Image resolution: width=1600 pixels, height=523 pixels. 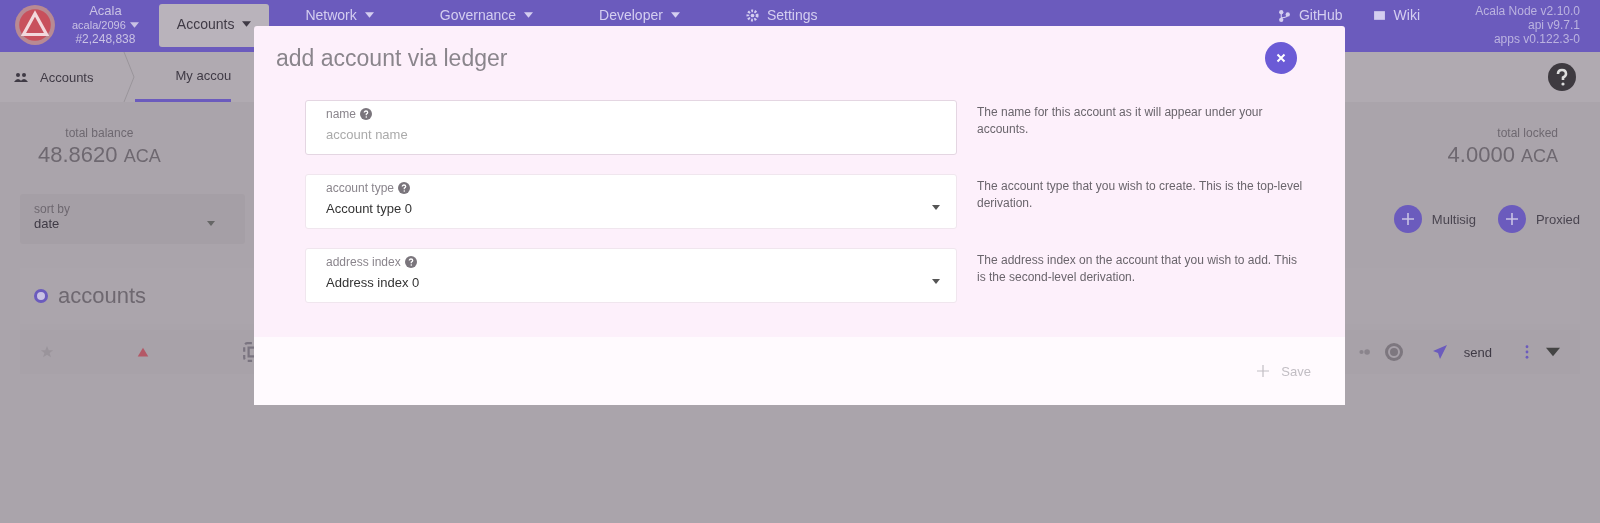 I want to click on nav-tab: Developer, so click(x=639, y=17).